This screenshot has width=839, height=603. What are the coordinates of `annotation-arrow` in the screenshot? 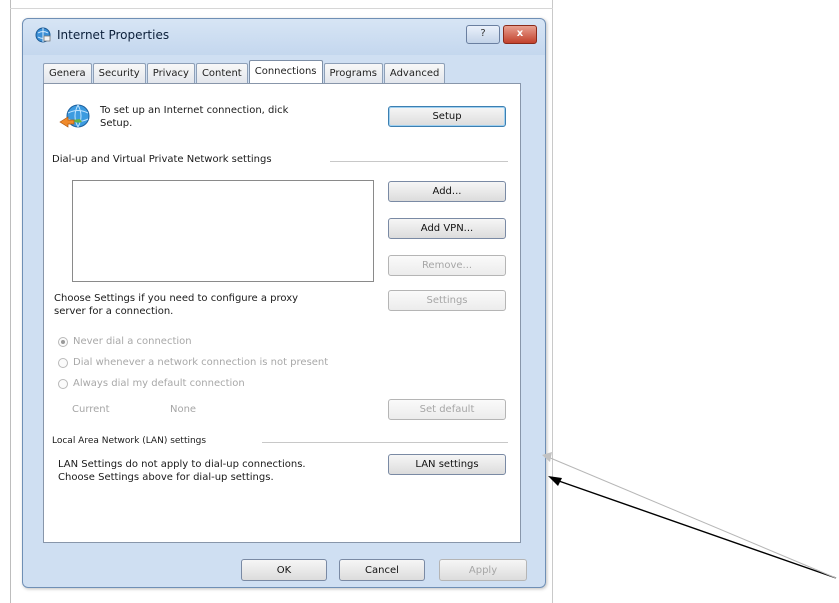 It's located at (689, 515).